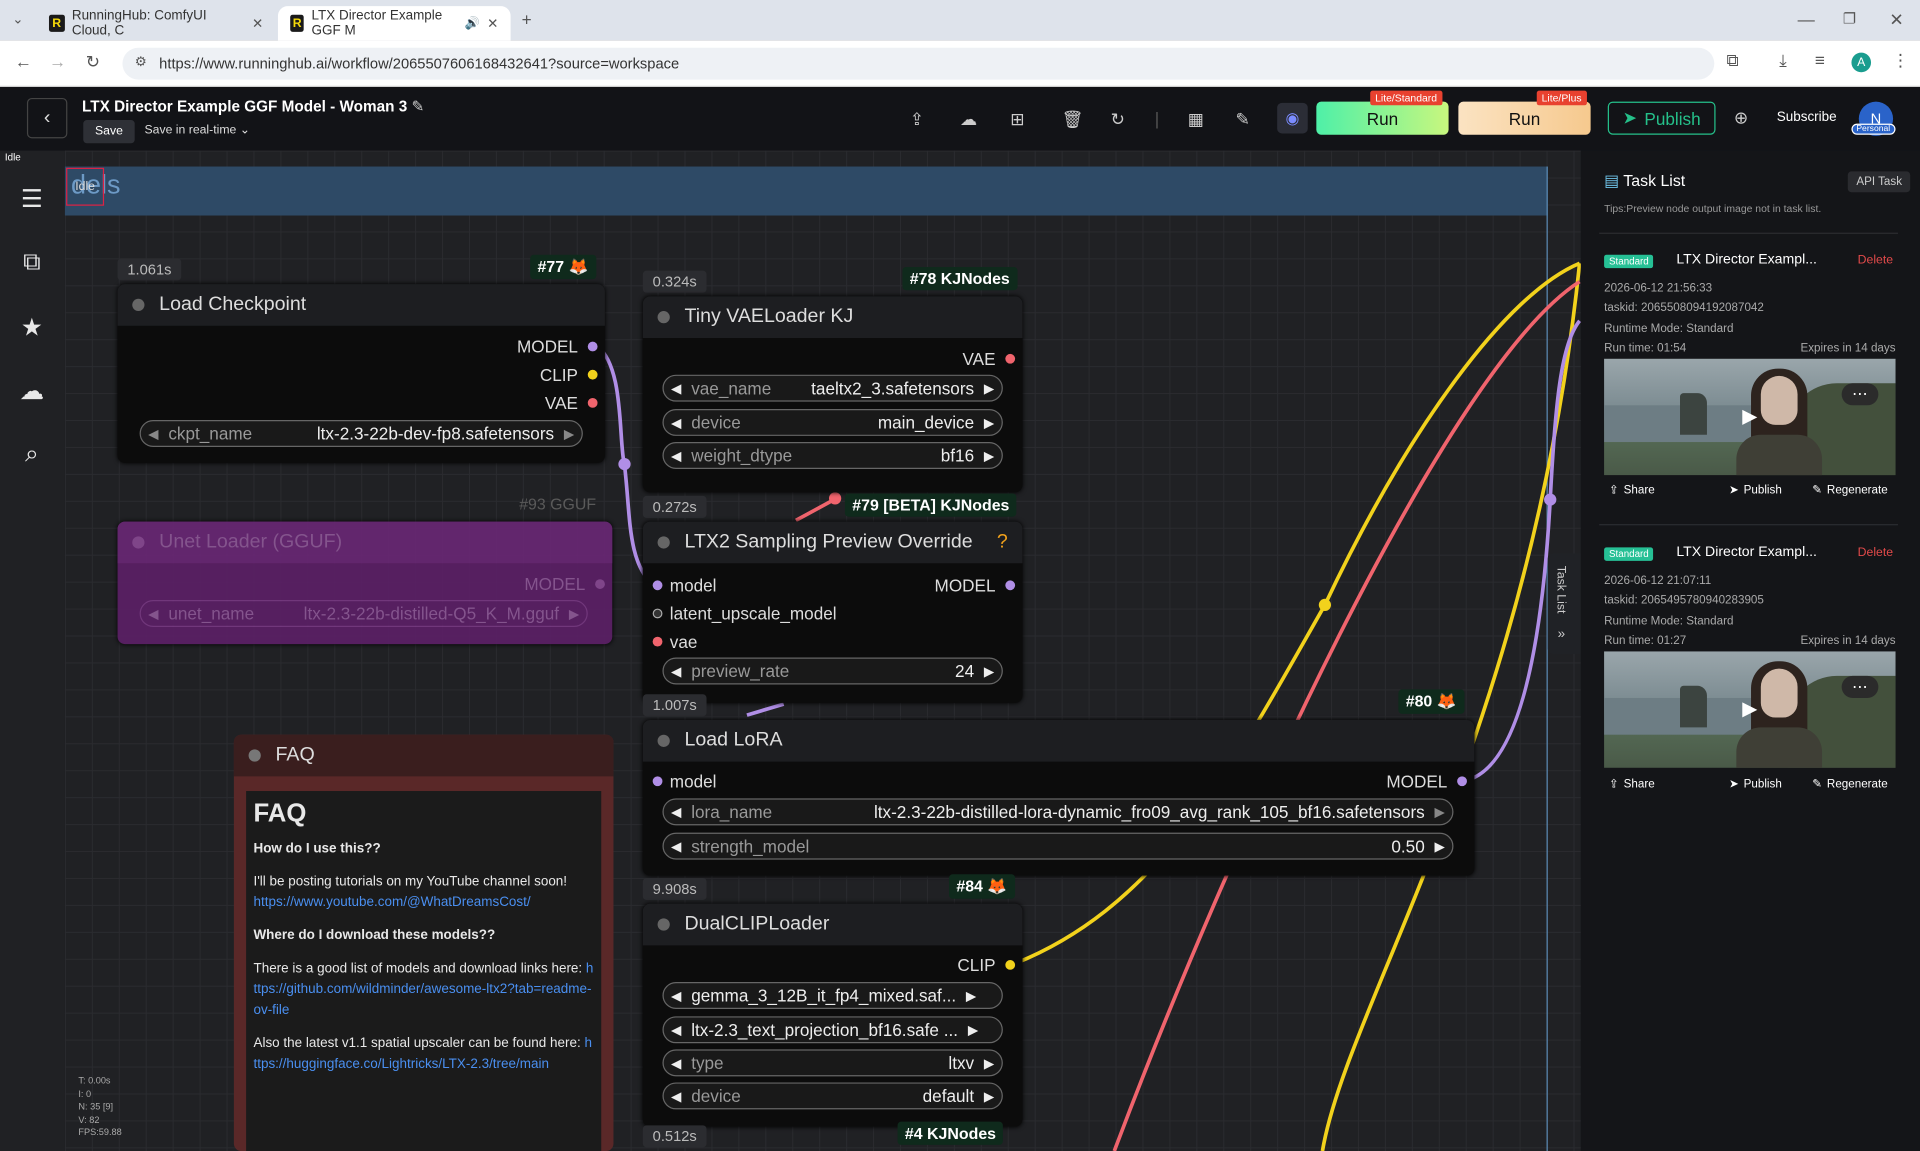 Image resolution: width=1920 pixels, height=1151 pixels. Describe the element at coordinates (832, 1030) in the screenshot. I see `clip-name2-combo: ◀ ltx-2.3_text_projection_bf16.safe ... ▶` at that location.